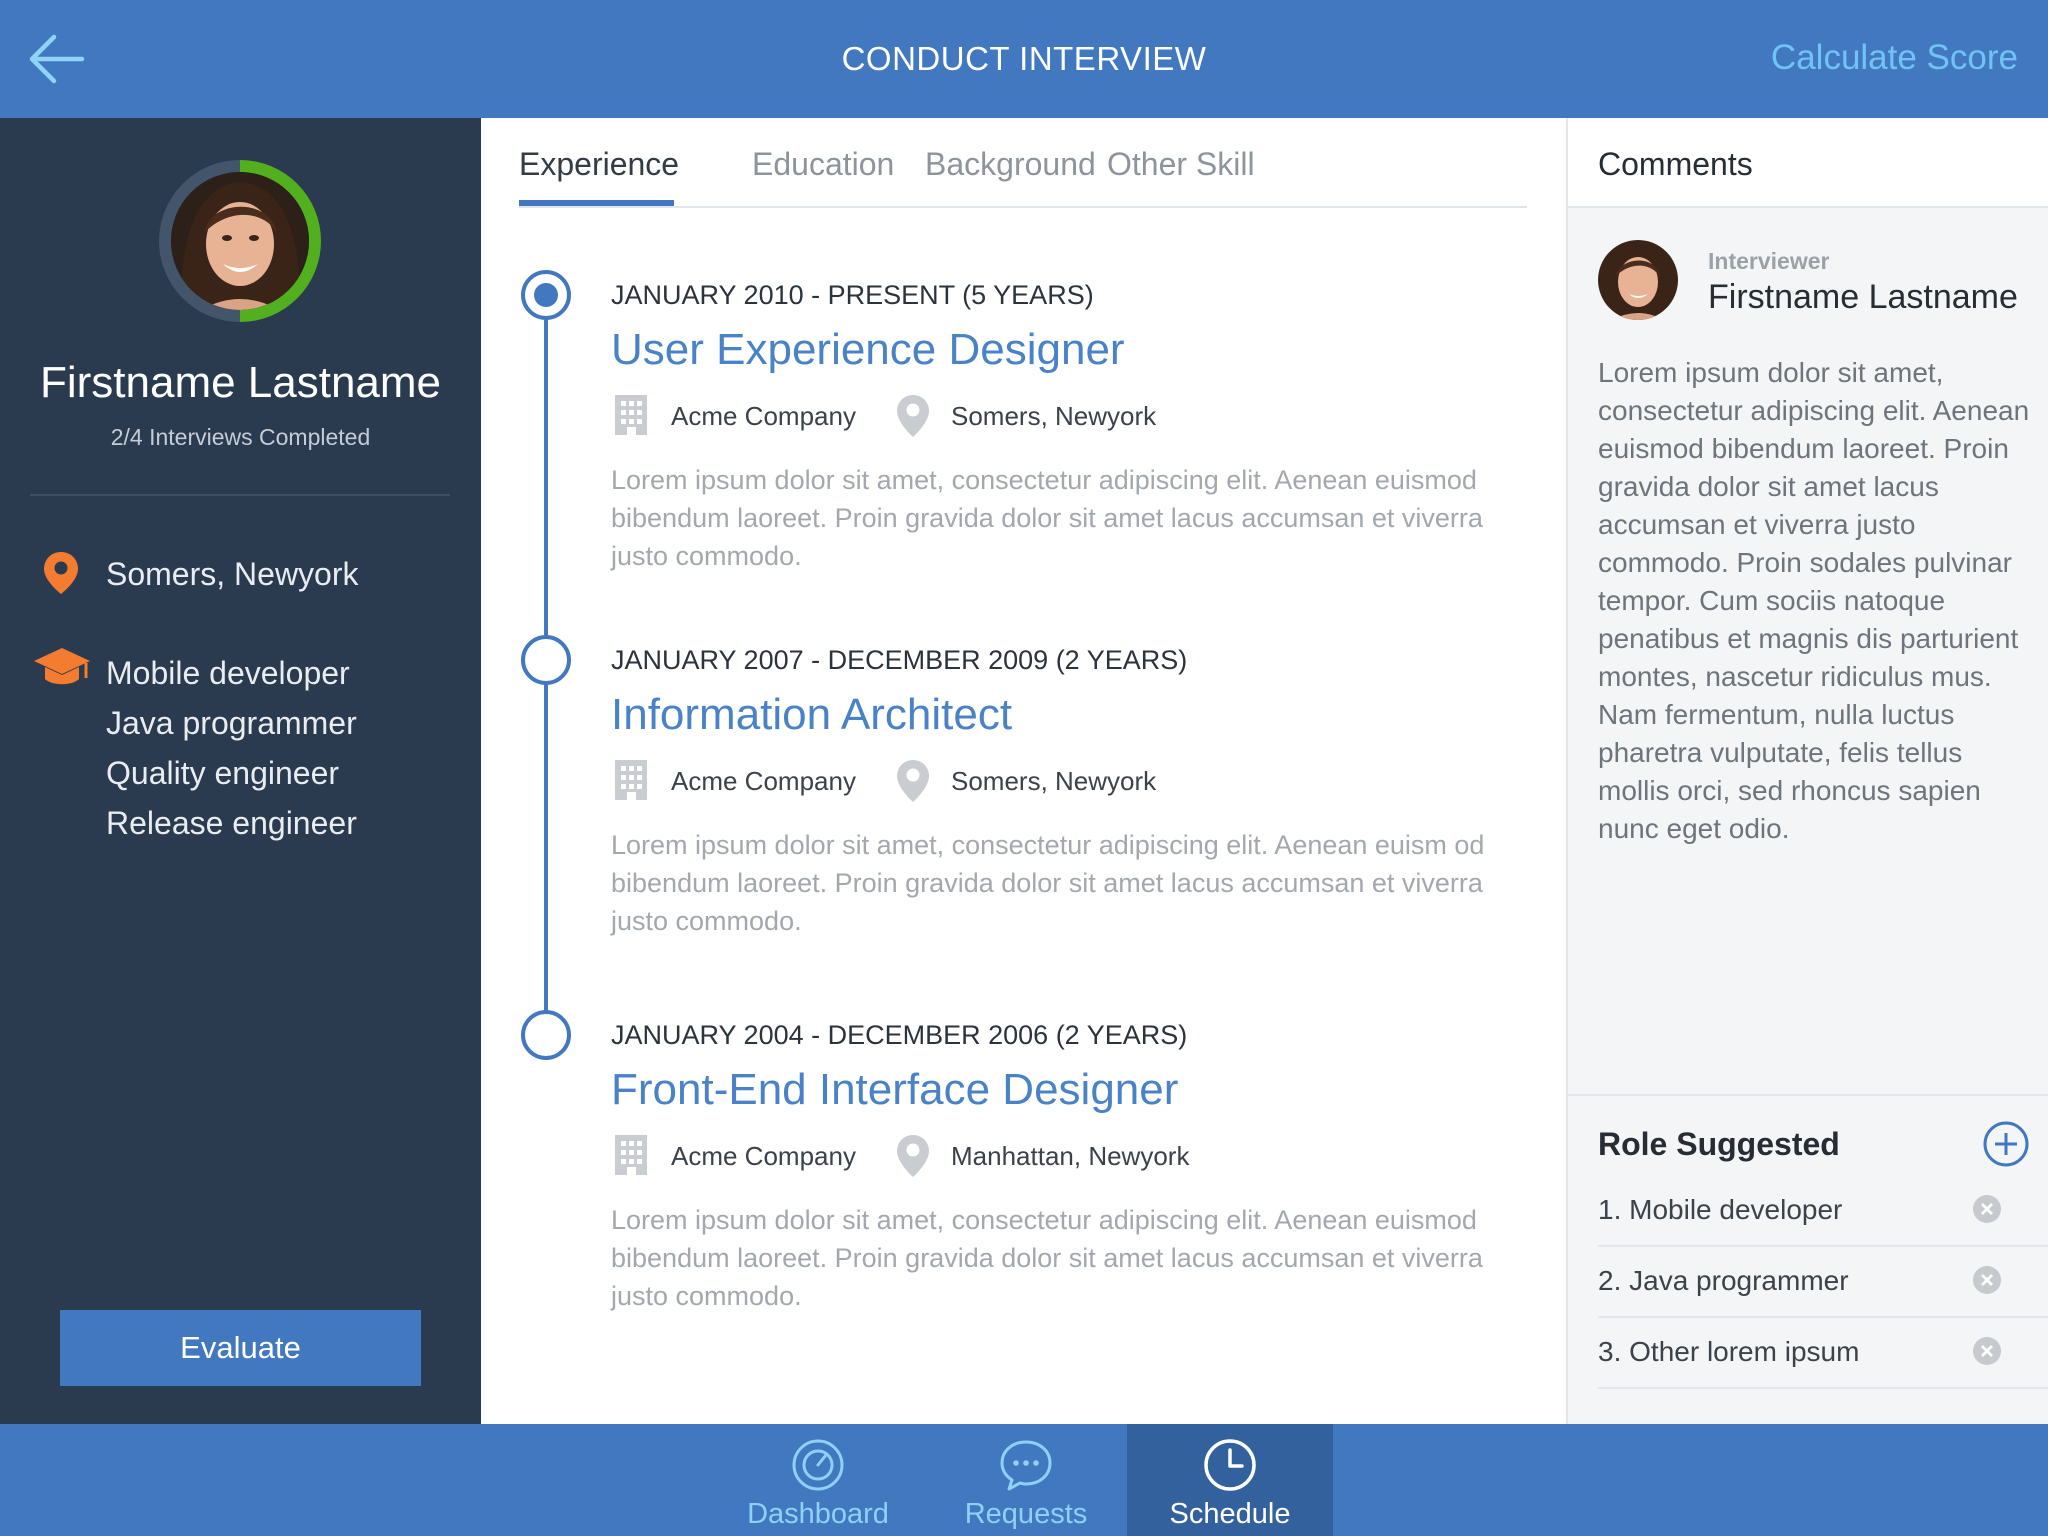 The image size is (2048, 1536). Describe the element at coordinates (818, 1514) in the screenshot. I see `nav-dashboard-label: Dashboard` at that location.